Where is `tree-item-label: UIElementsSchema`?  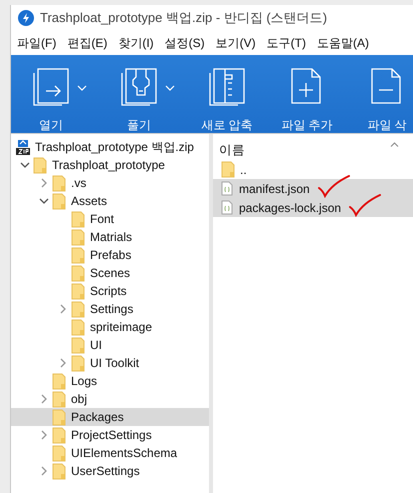
tree-item-label: UIElementsSchema is located at coordinates (124, 453).